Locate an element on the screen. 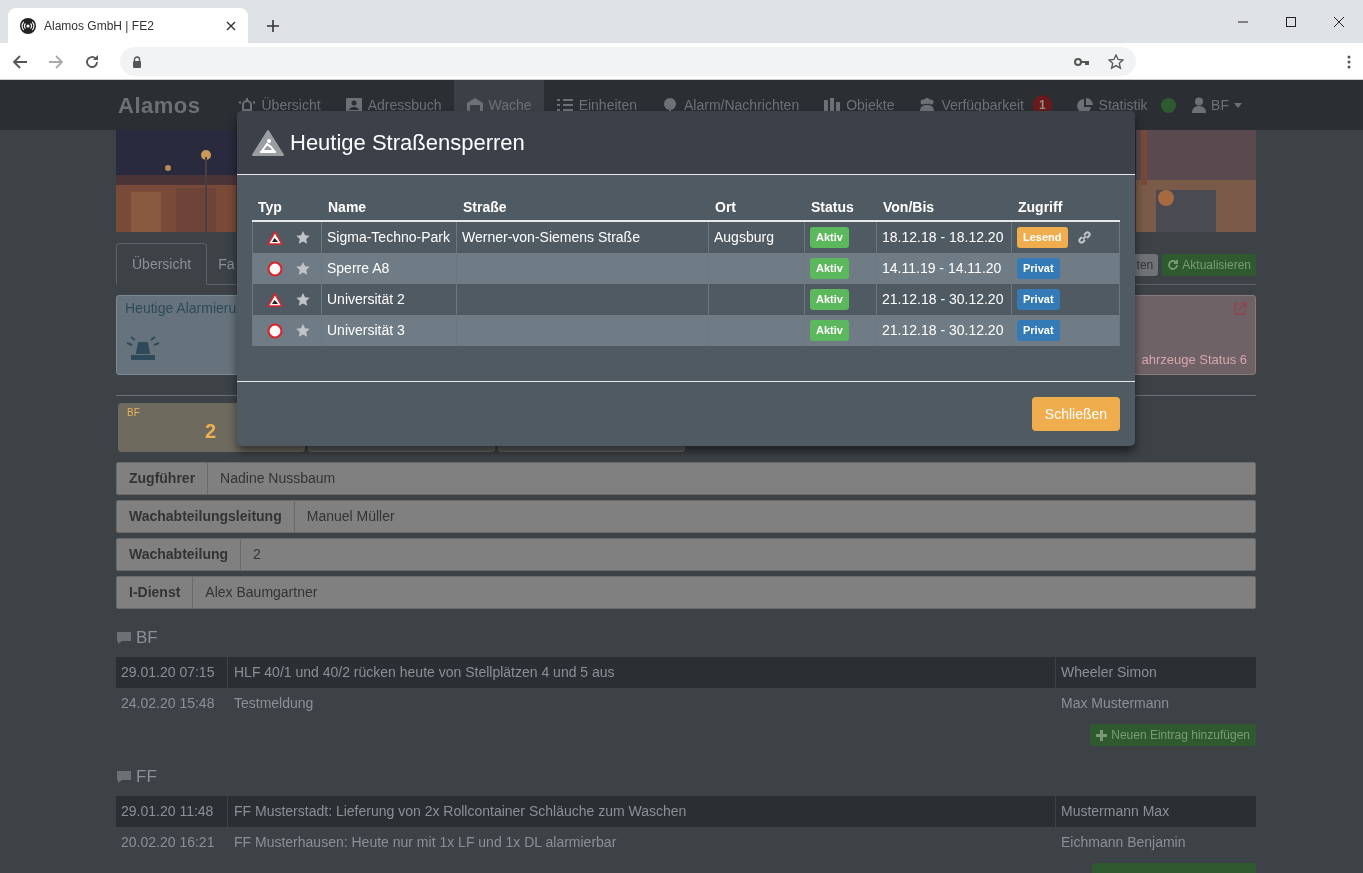 The height and width of the screenshot is (873, 1363). field-value: 2 is located at coordinates (257, 554).